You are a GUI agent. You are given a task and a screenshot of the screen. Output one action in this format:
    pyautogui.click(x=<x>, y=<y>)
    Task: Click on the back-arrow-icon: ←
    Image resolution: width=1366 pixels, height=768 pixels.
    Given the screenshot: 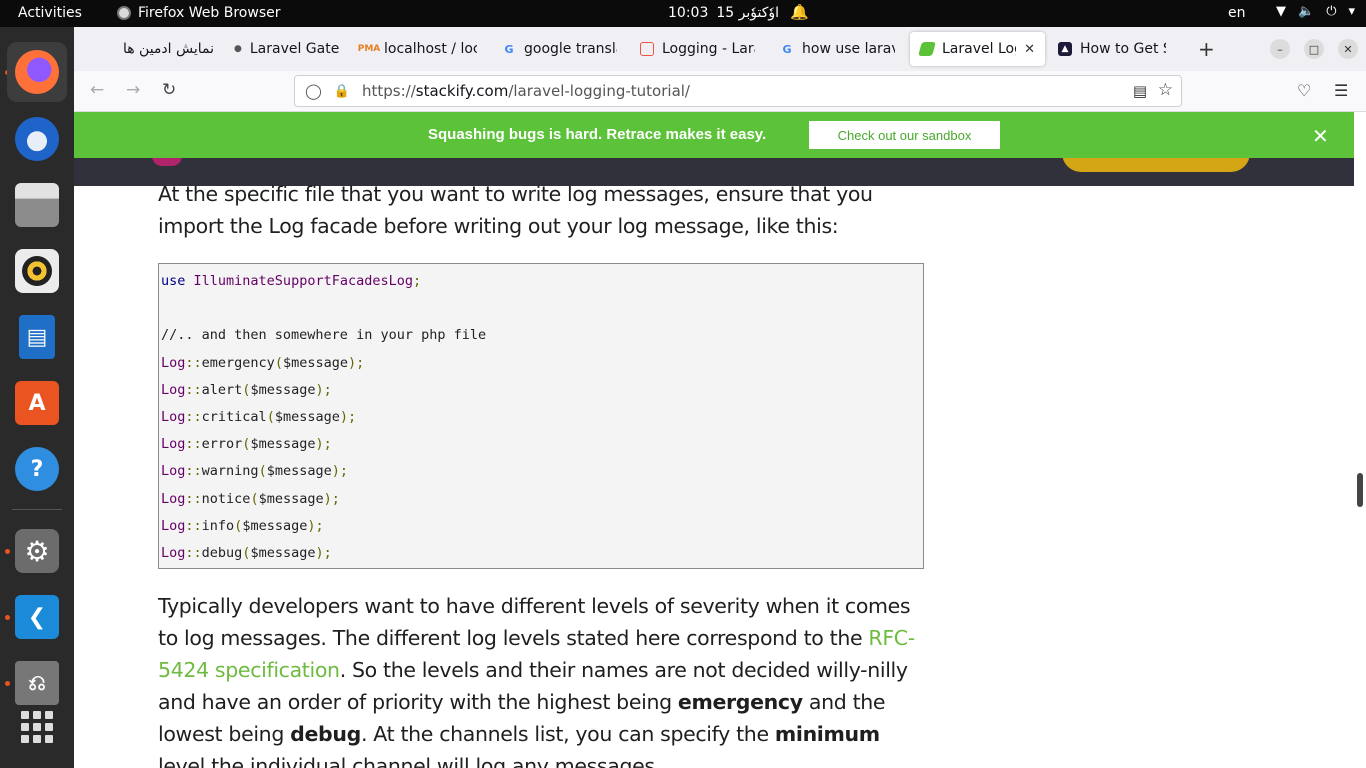 What is the action you would take?
    pyautogui.click(x=97, y=90)
    